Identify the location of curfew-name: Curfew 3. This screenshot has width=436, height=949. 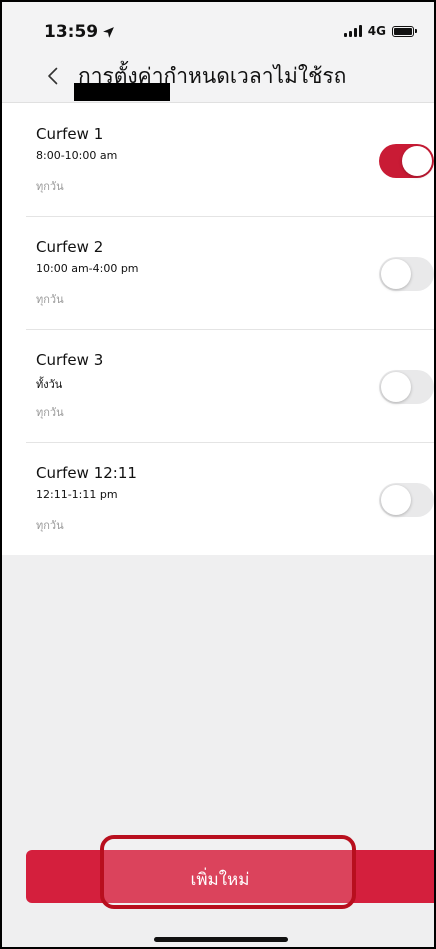
(70, 360).